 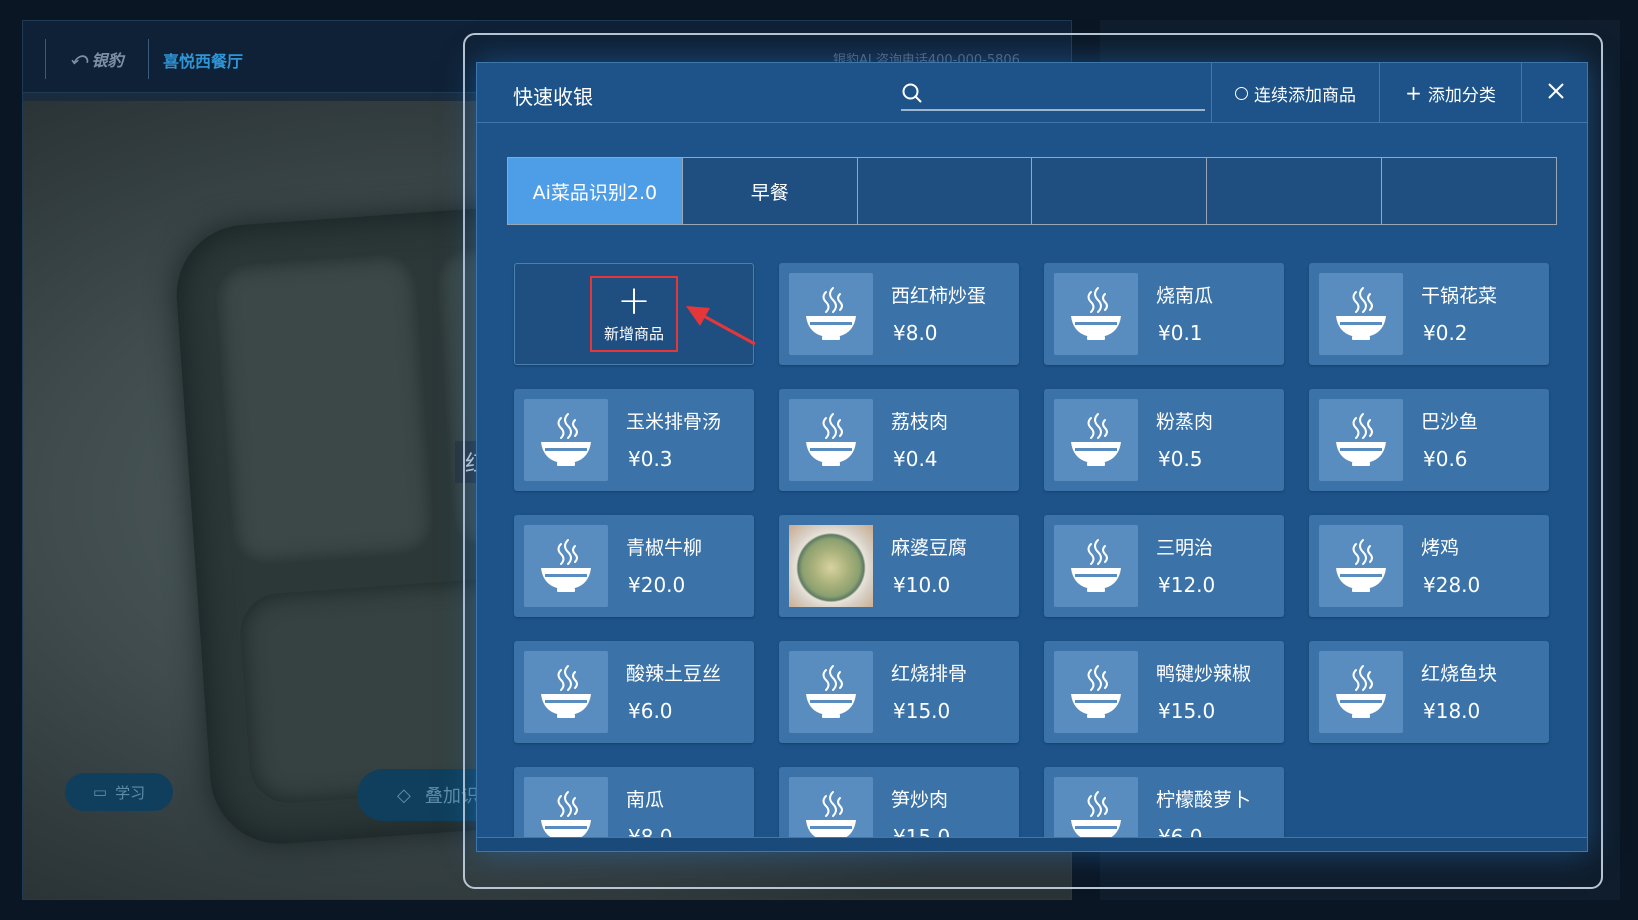 I want to click on logo-icon: ⤺, so click(x=79, y=58).